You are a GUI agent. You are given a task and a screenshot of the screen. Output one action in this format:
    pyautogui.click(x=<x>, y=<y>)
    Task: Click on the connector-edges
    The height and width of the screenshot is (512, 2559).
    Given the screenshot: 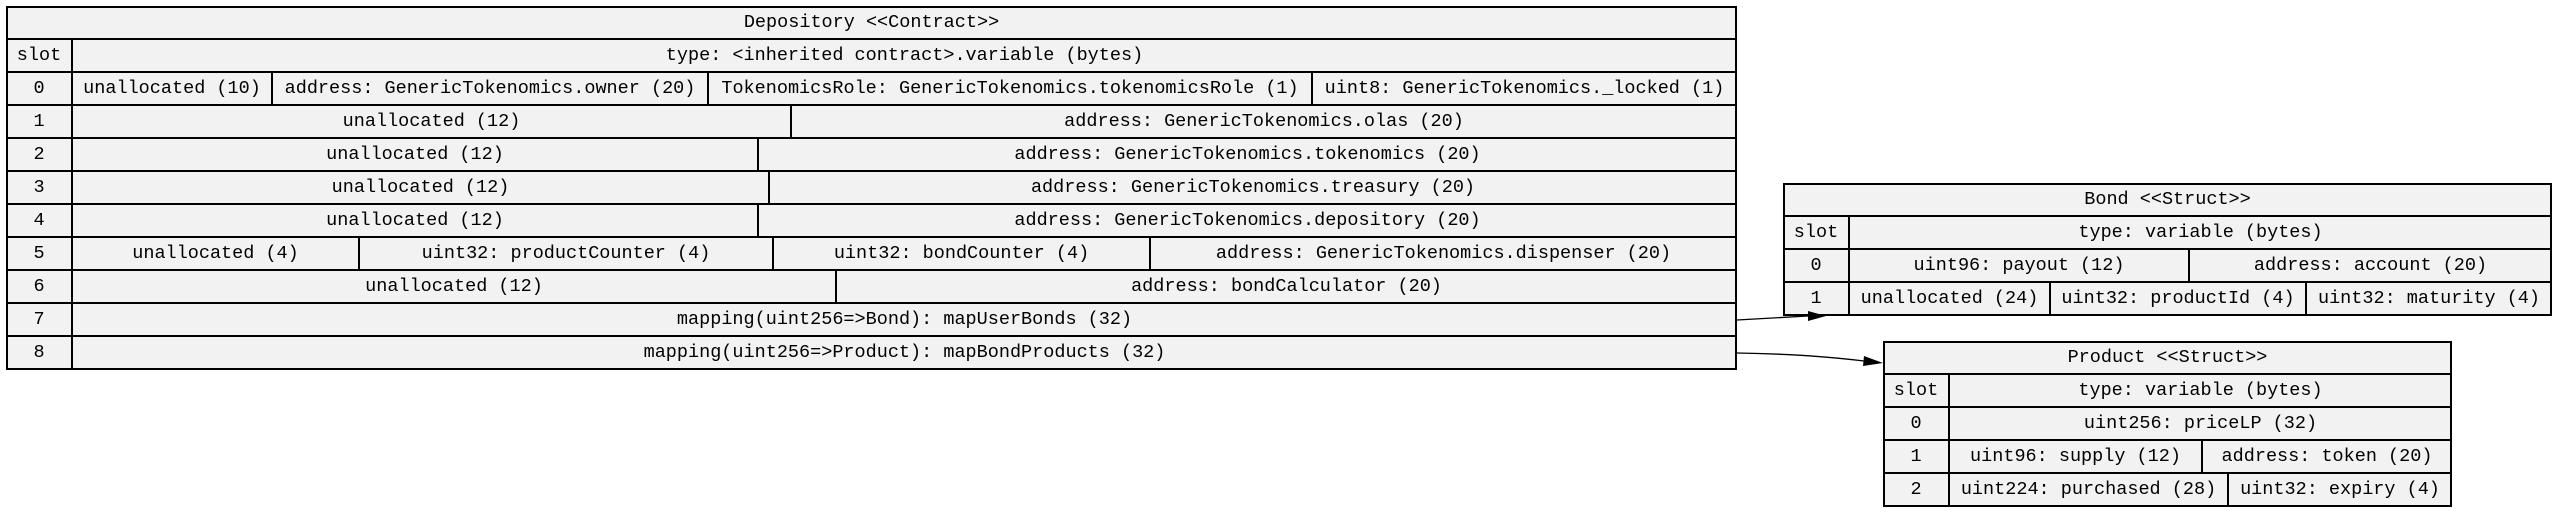 What is the action you would take?
    pyautogui.click(x=1809, y=338)
    